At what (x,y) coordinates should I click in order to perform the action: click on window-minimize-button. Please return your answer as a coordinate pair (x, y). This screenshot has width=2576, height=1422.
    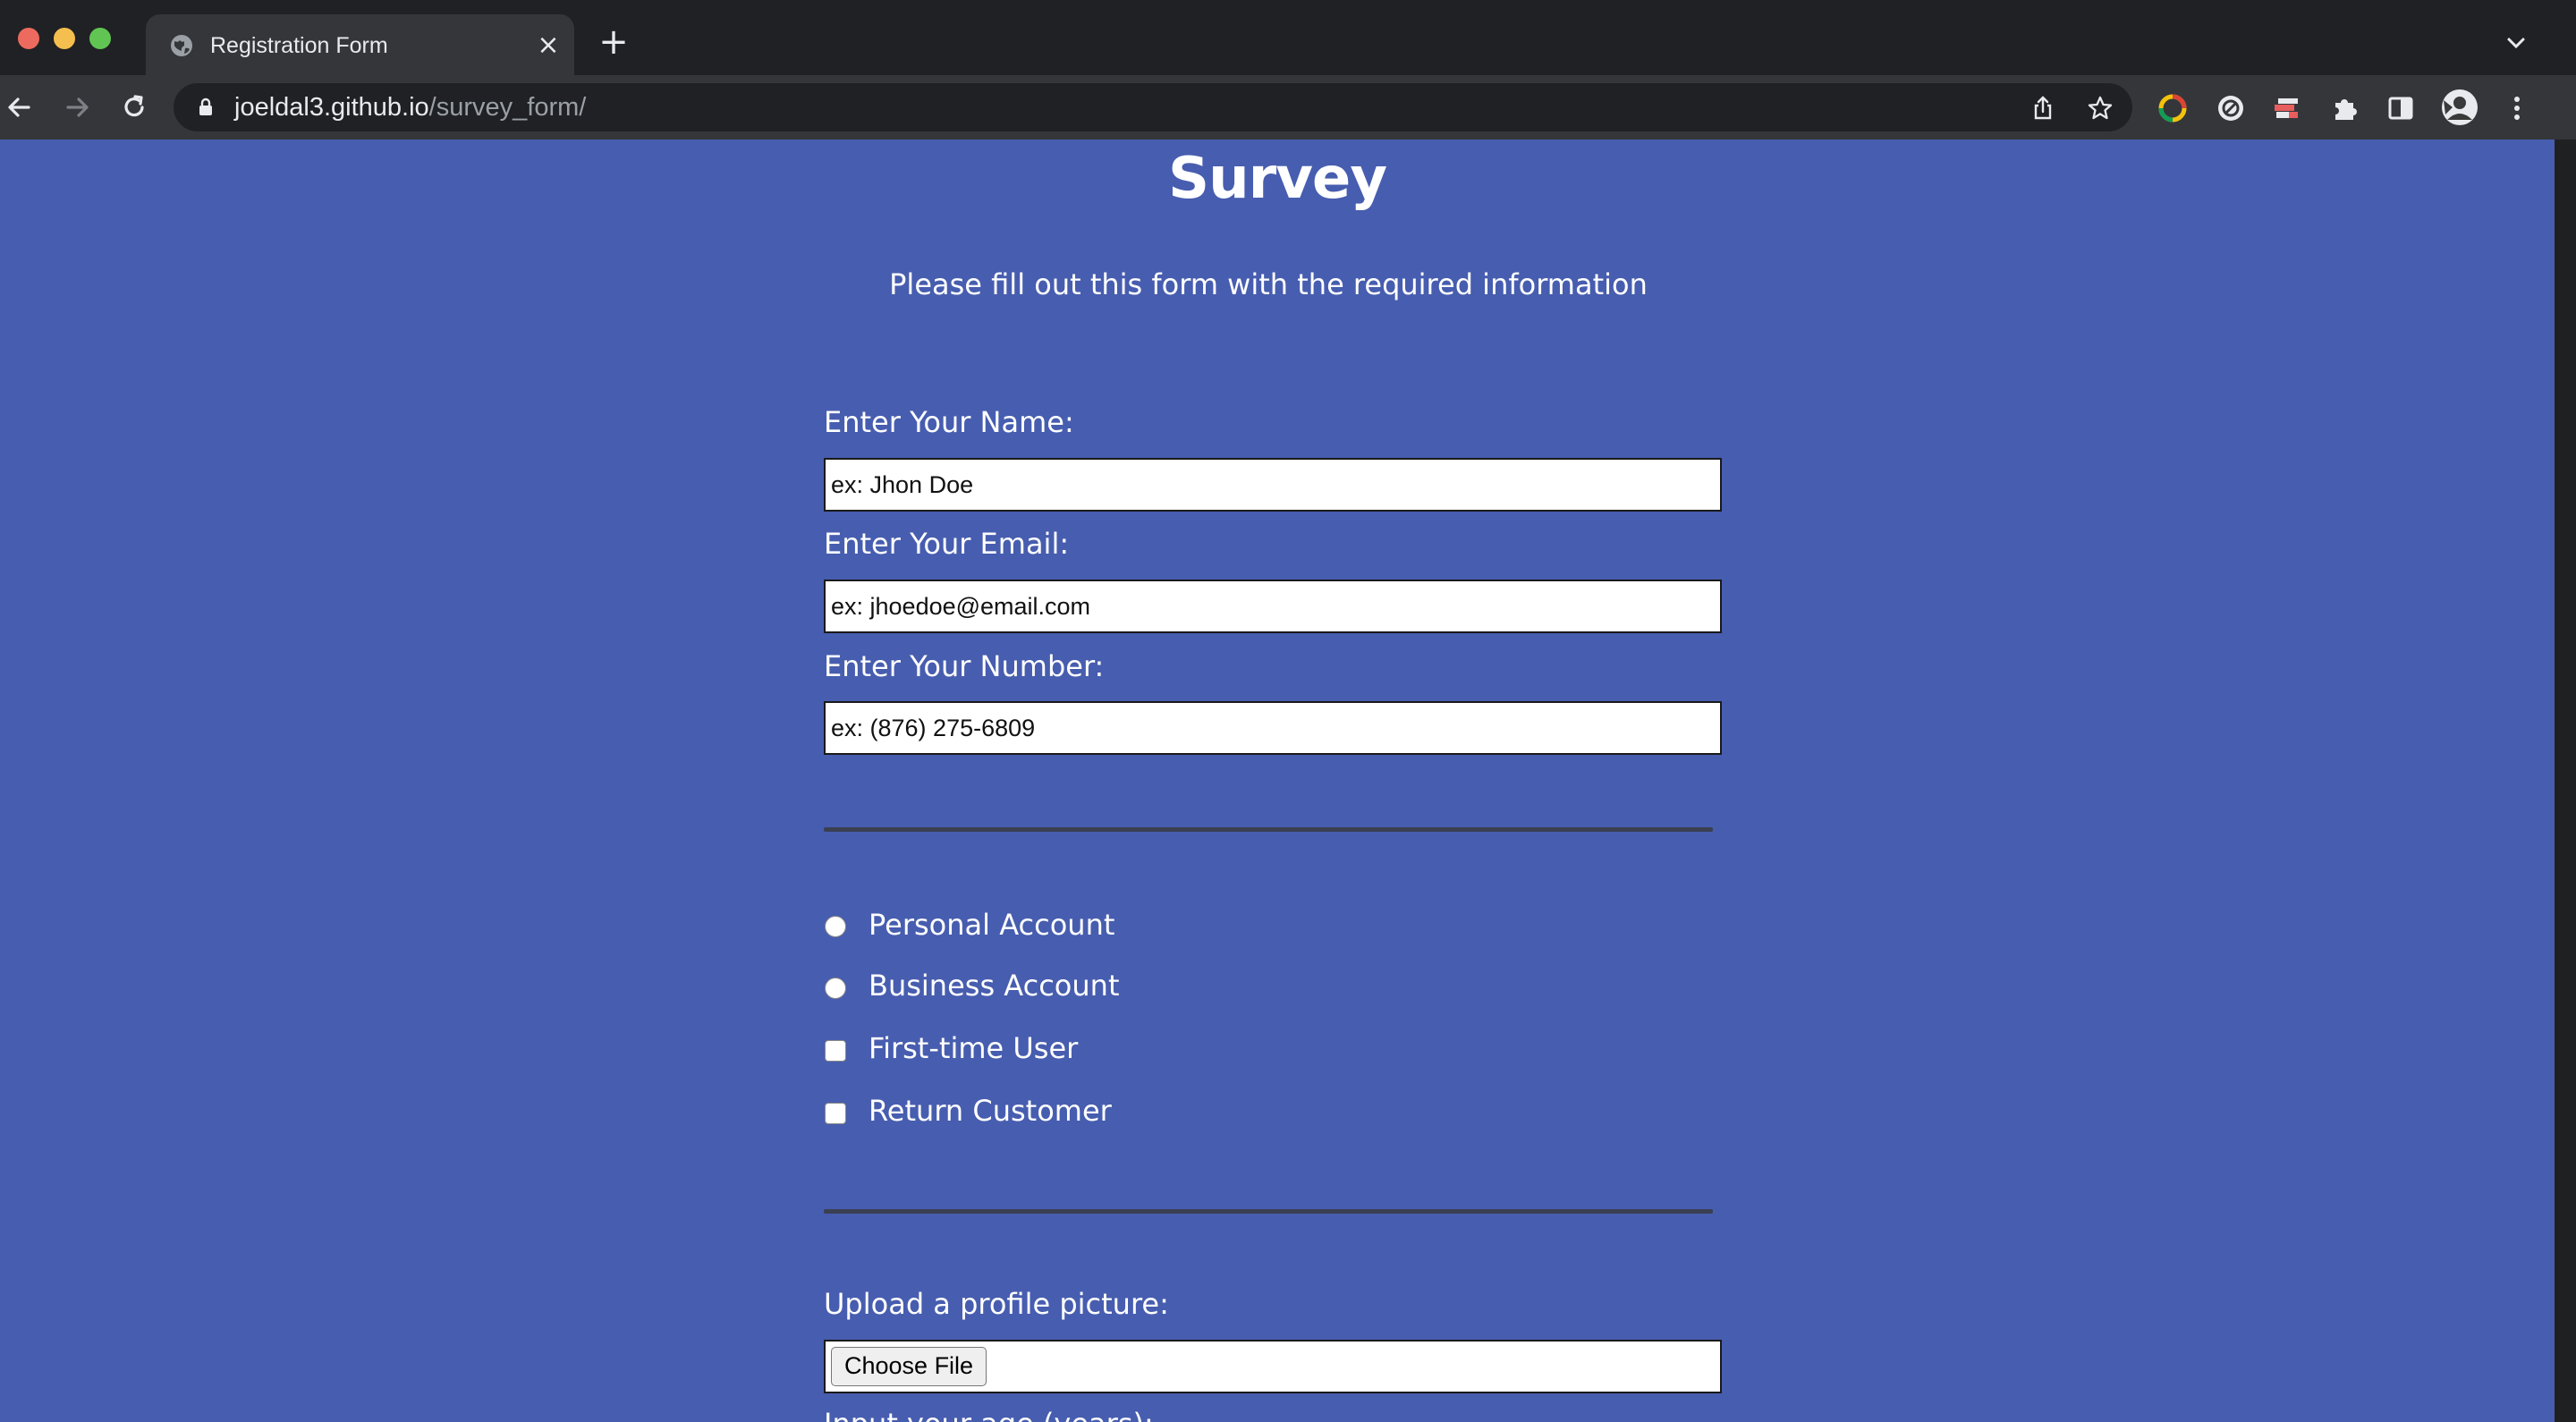
    Looking at the image, I should click on (64, 38).